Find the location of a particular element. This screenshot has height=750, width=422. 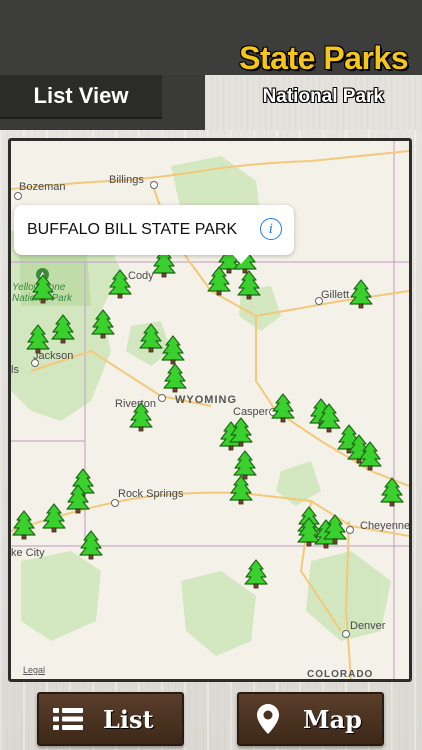

city-label-partial: ls is located at coordinates (15, 370).